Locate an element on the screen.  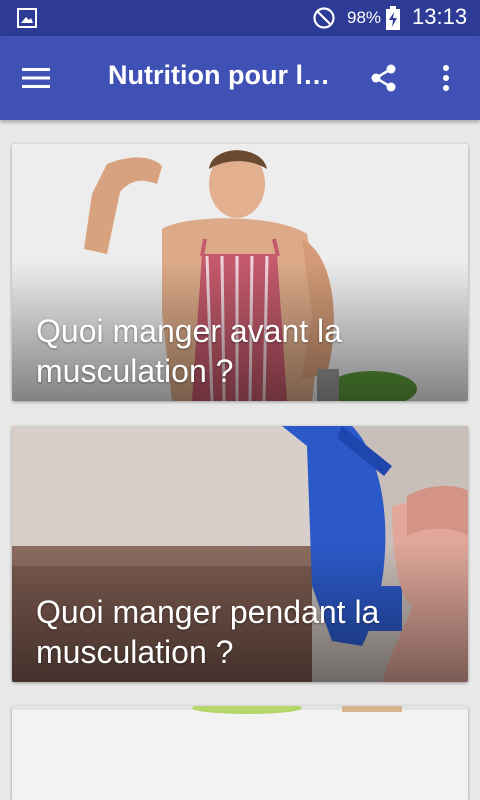
status-bar: 98% 13:13 is located at coordinates (240, 18).